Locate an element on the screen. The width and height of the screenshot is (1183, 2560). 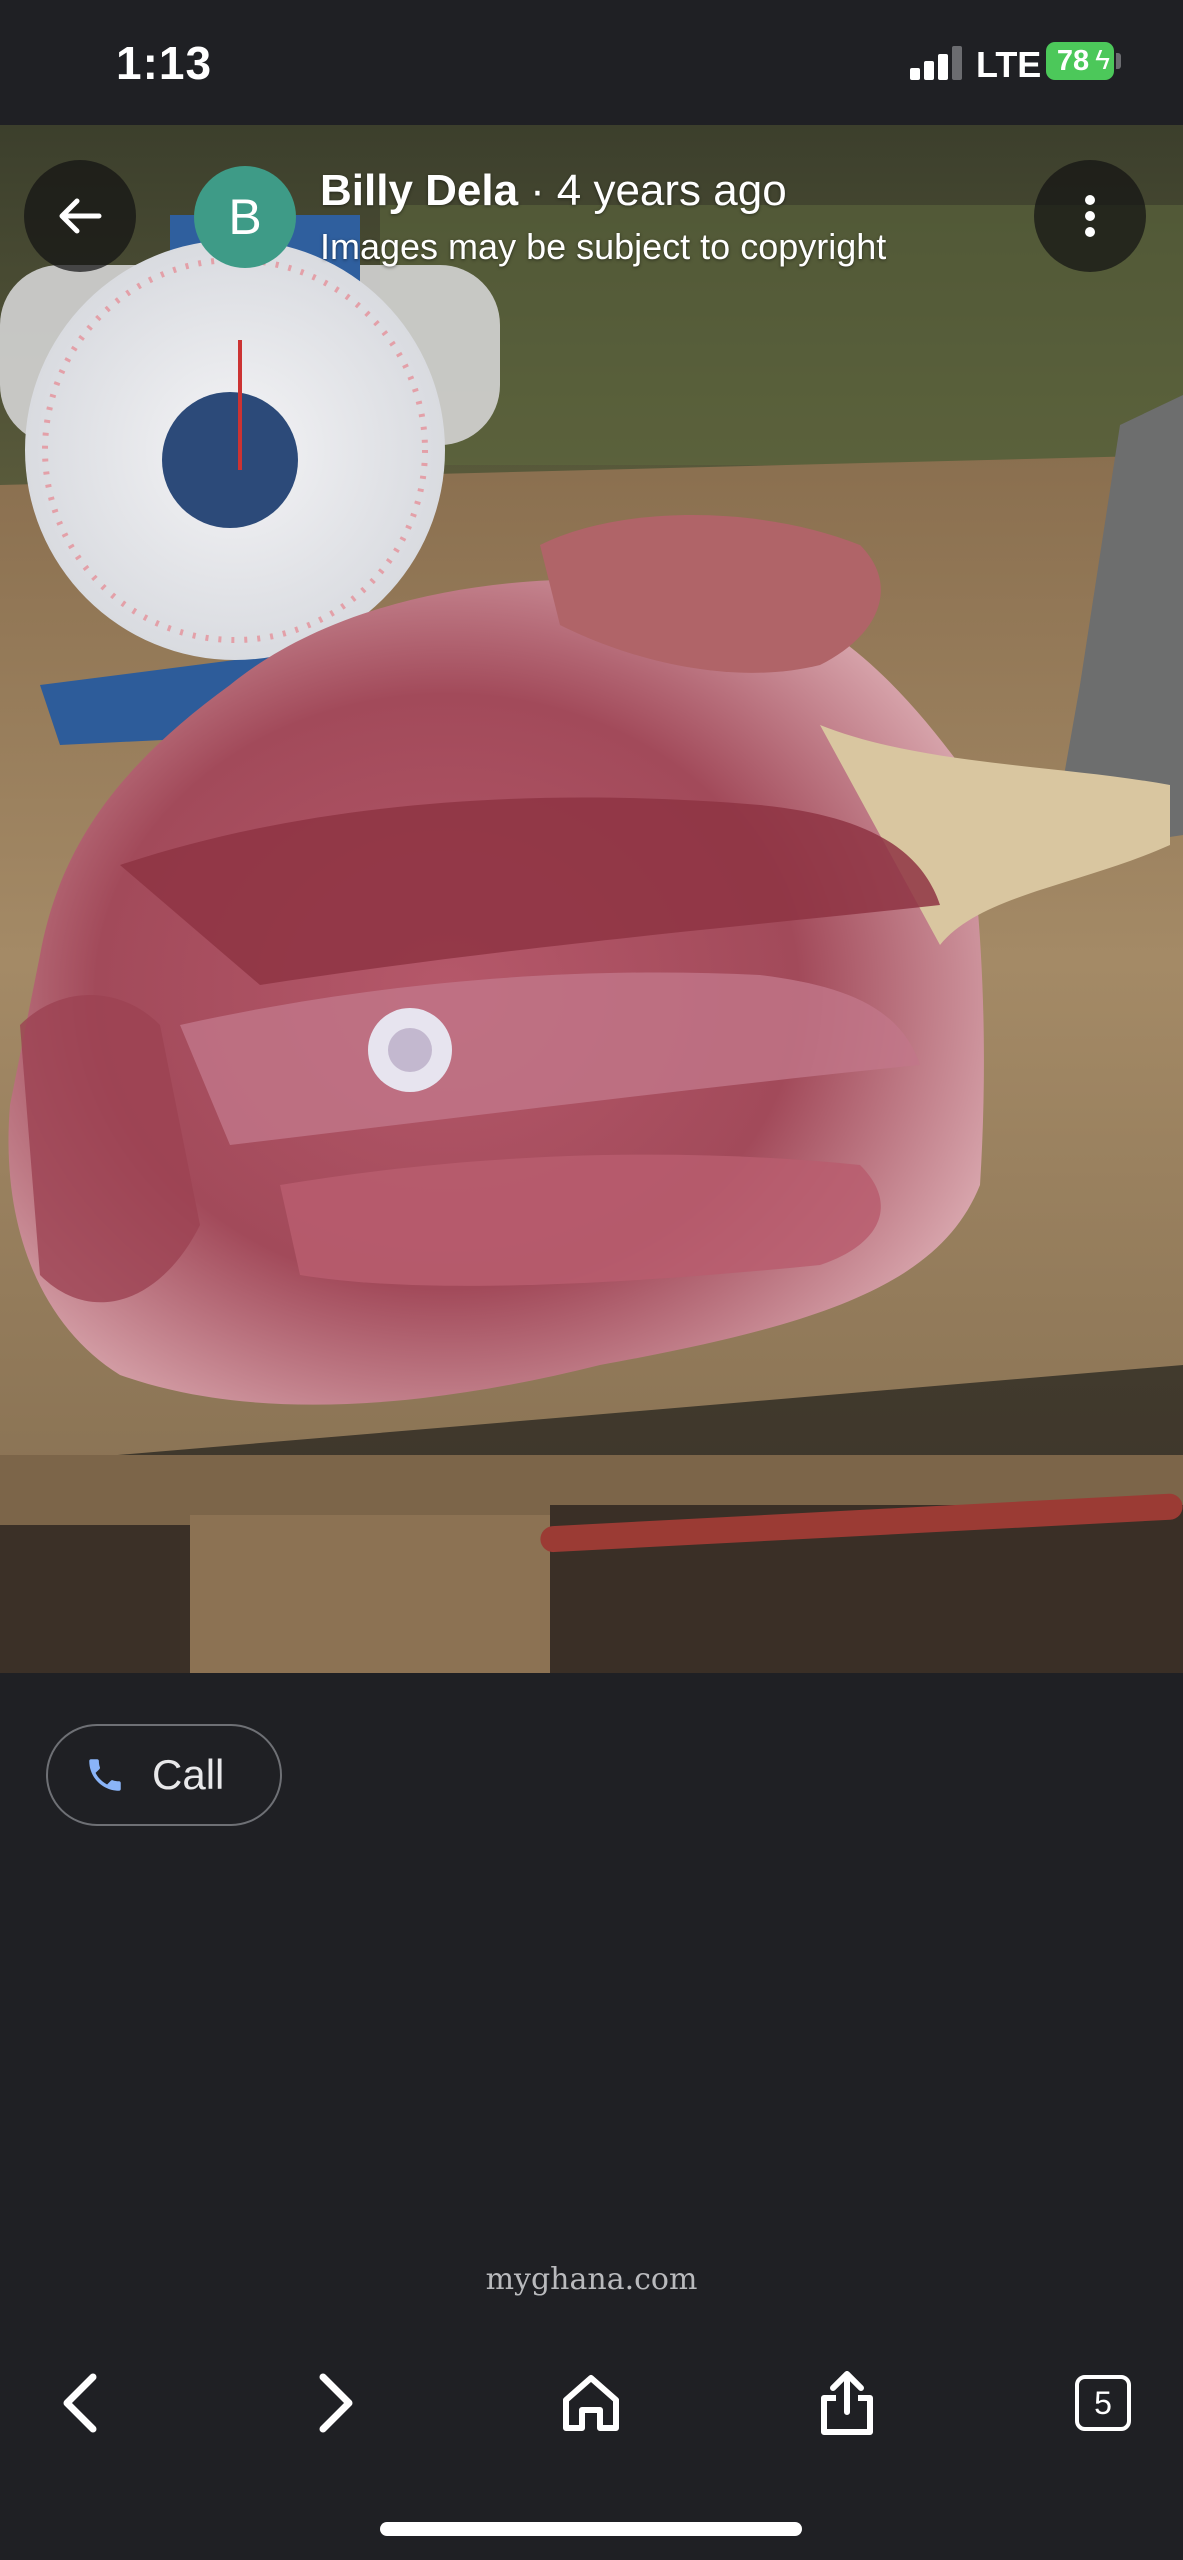
home-button is located at coordinates (591, 2403).